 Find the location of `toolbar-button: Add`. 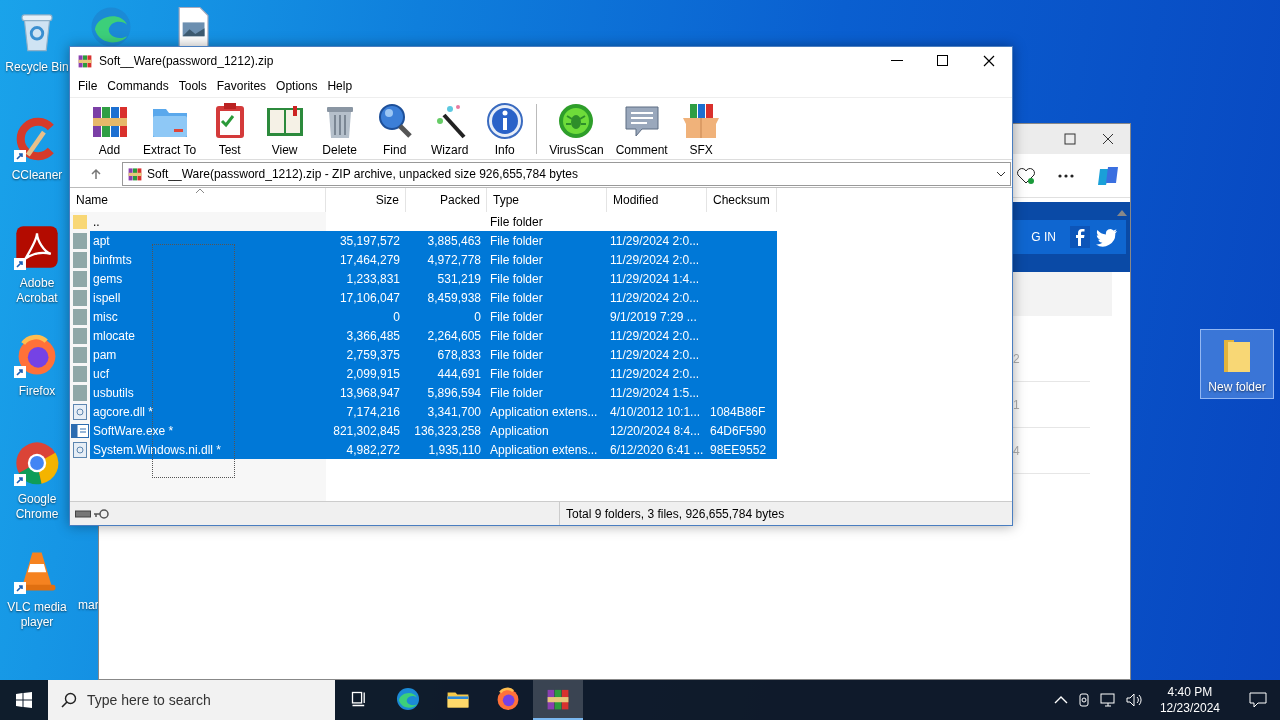

toolbar-button: Add is located at coordinates (109, 128).